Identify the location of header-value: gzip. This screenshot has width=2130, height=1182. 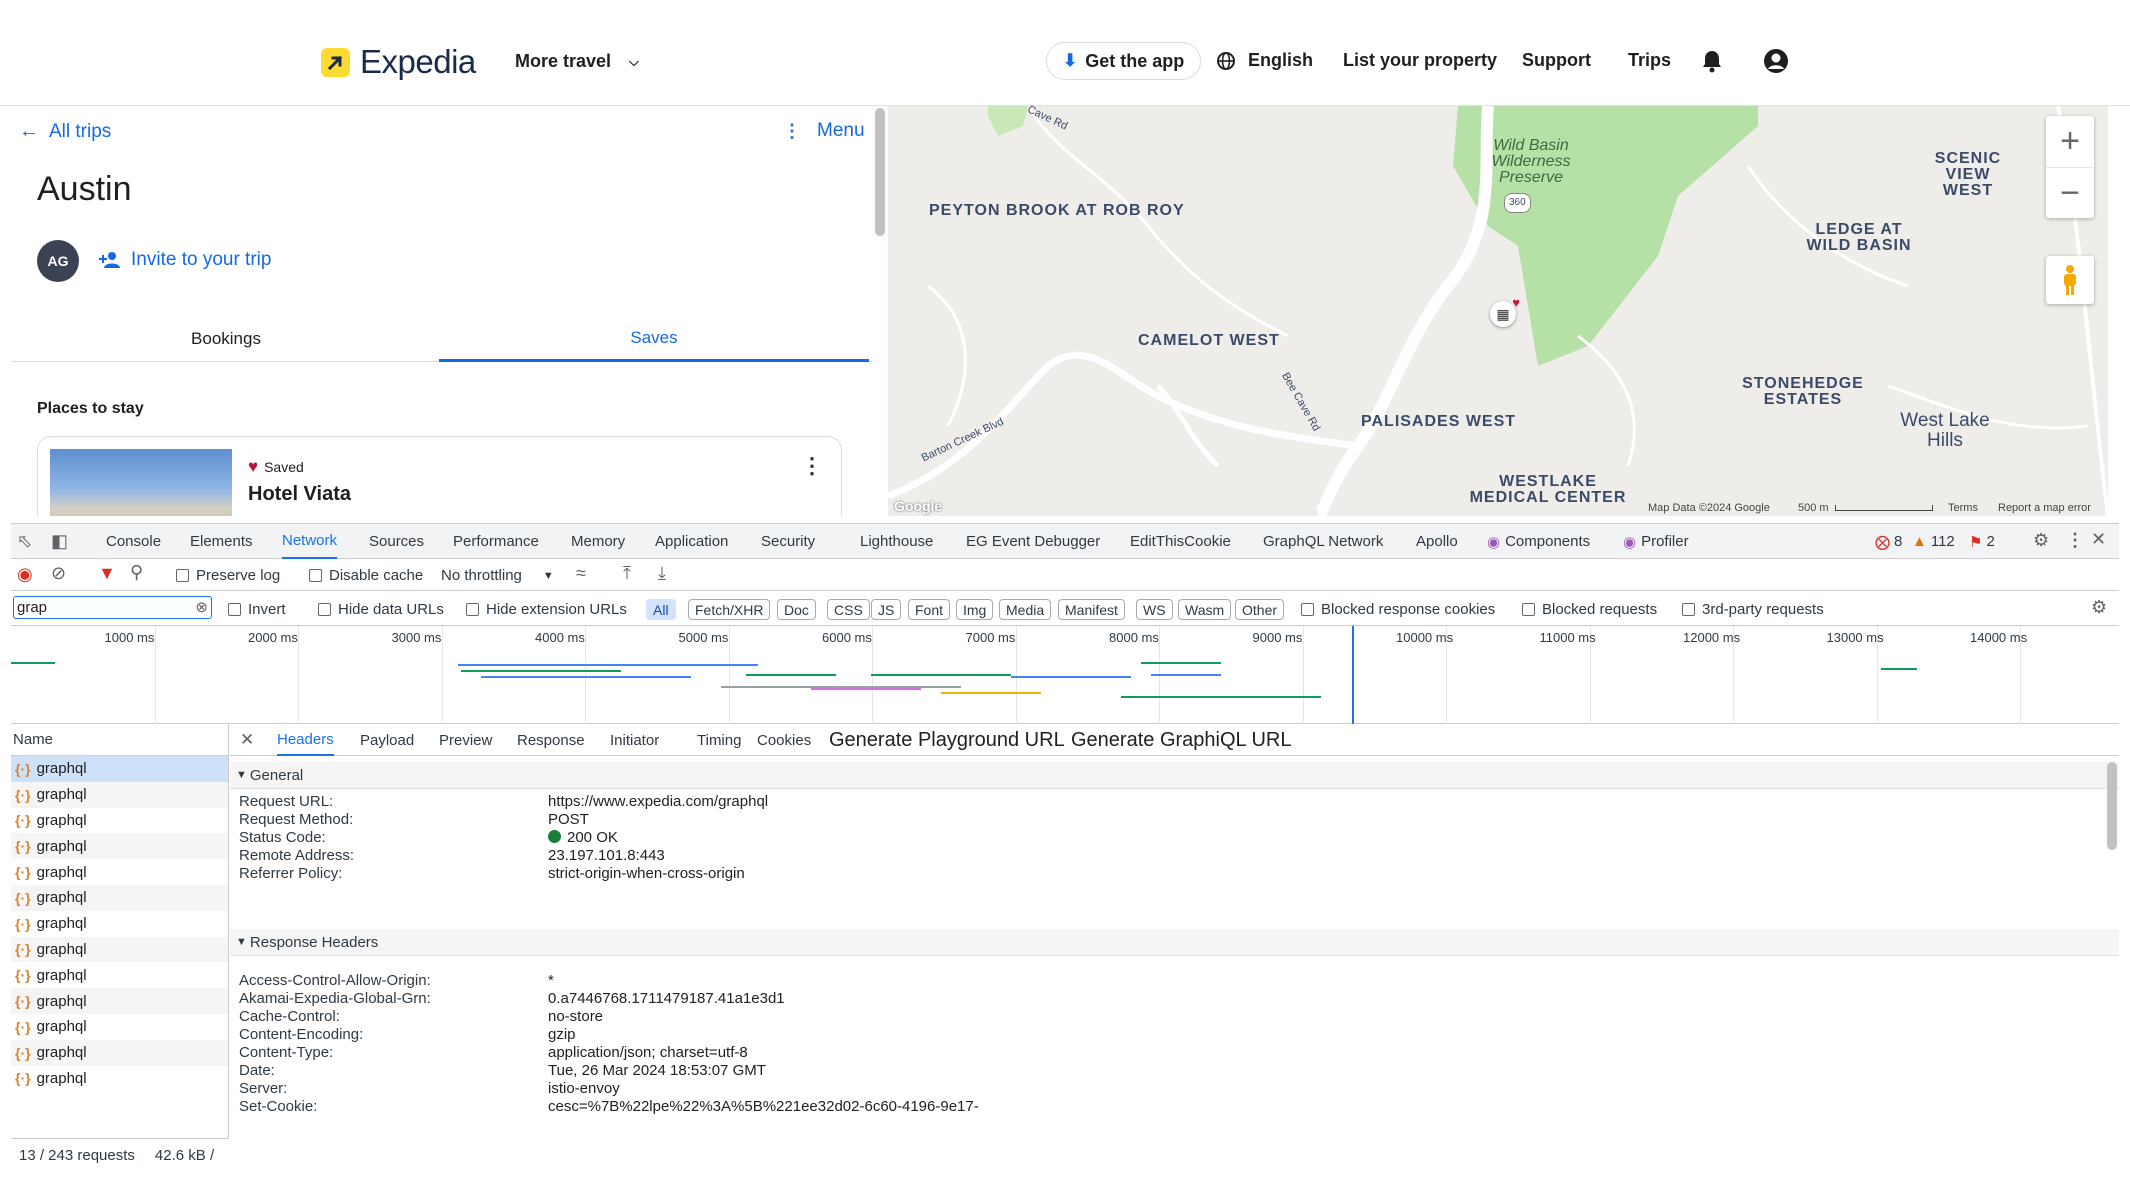
(562, 1034).